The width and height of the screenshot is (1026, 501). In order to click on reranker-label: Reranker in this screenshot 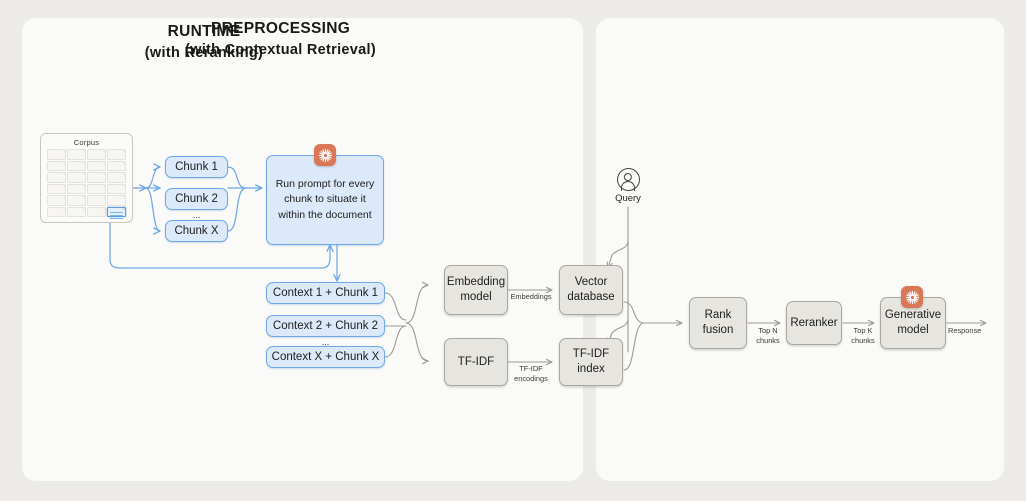, I will do `click(814, 322)`.